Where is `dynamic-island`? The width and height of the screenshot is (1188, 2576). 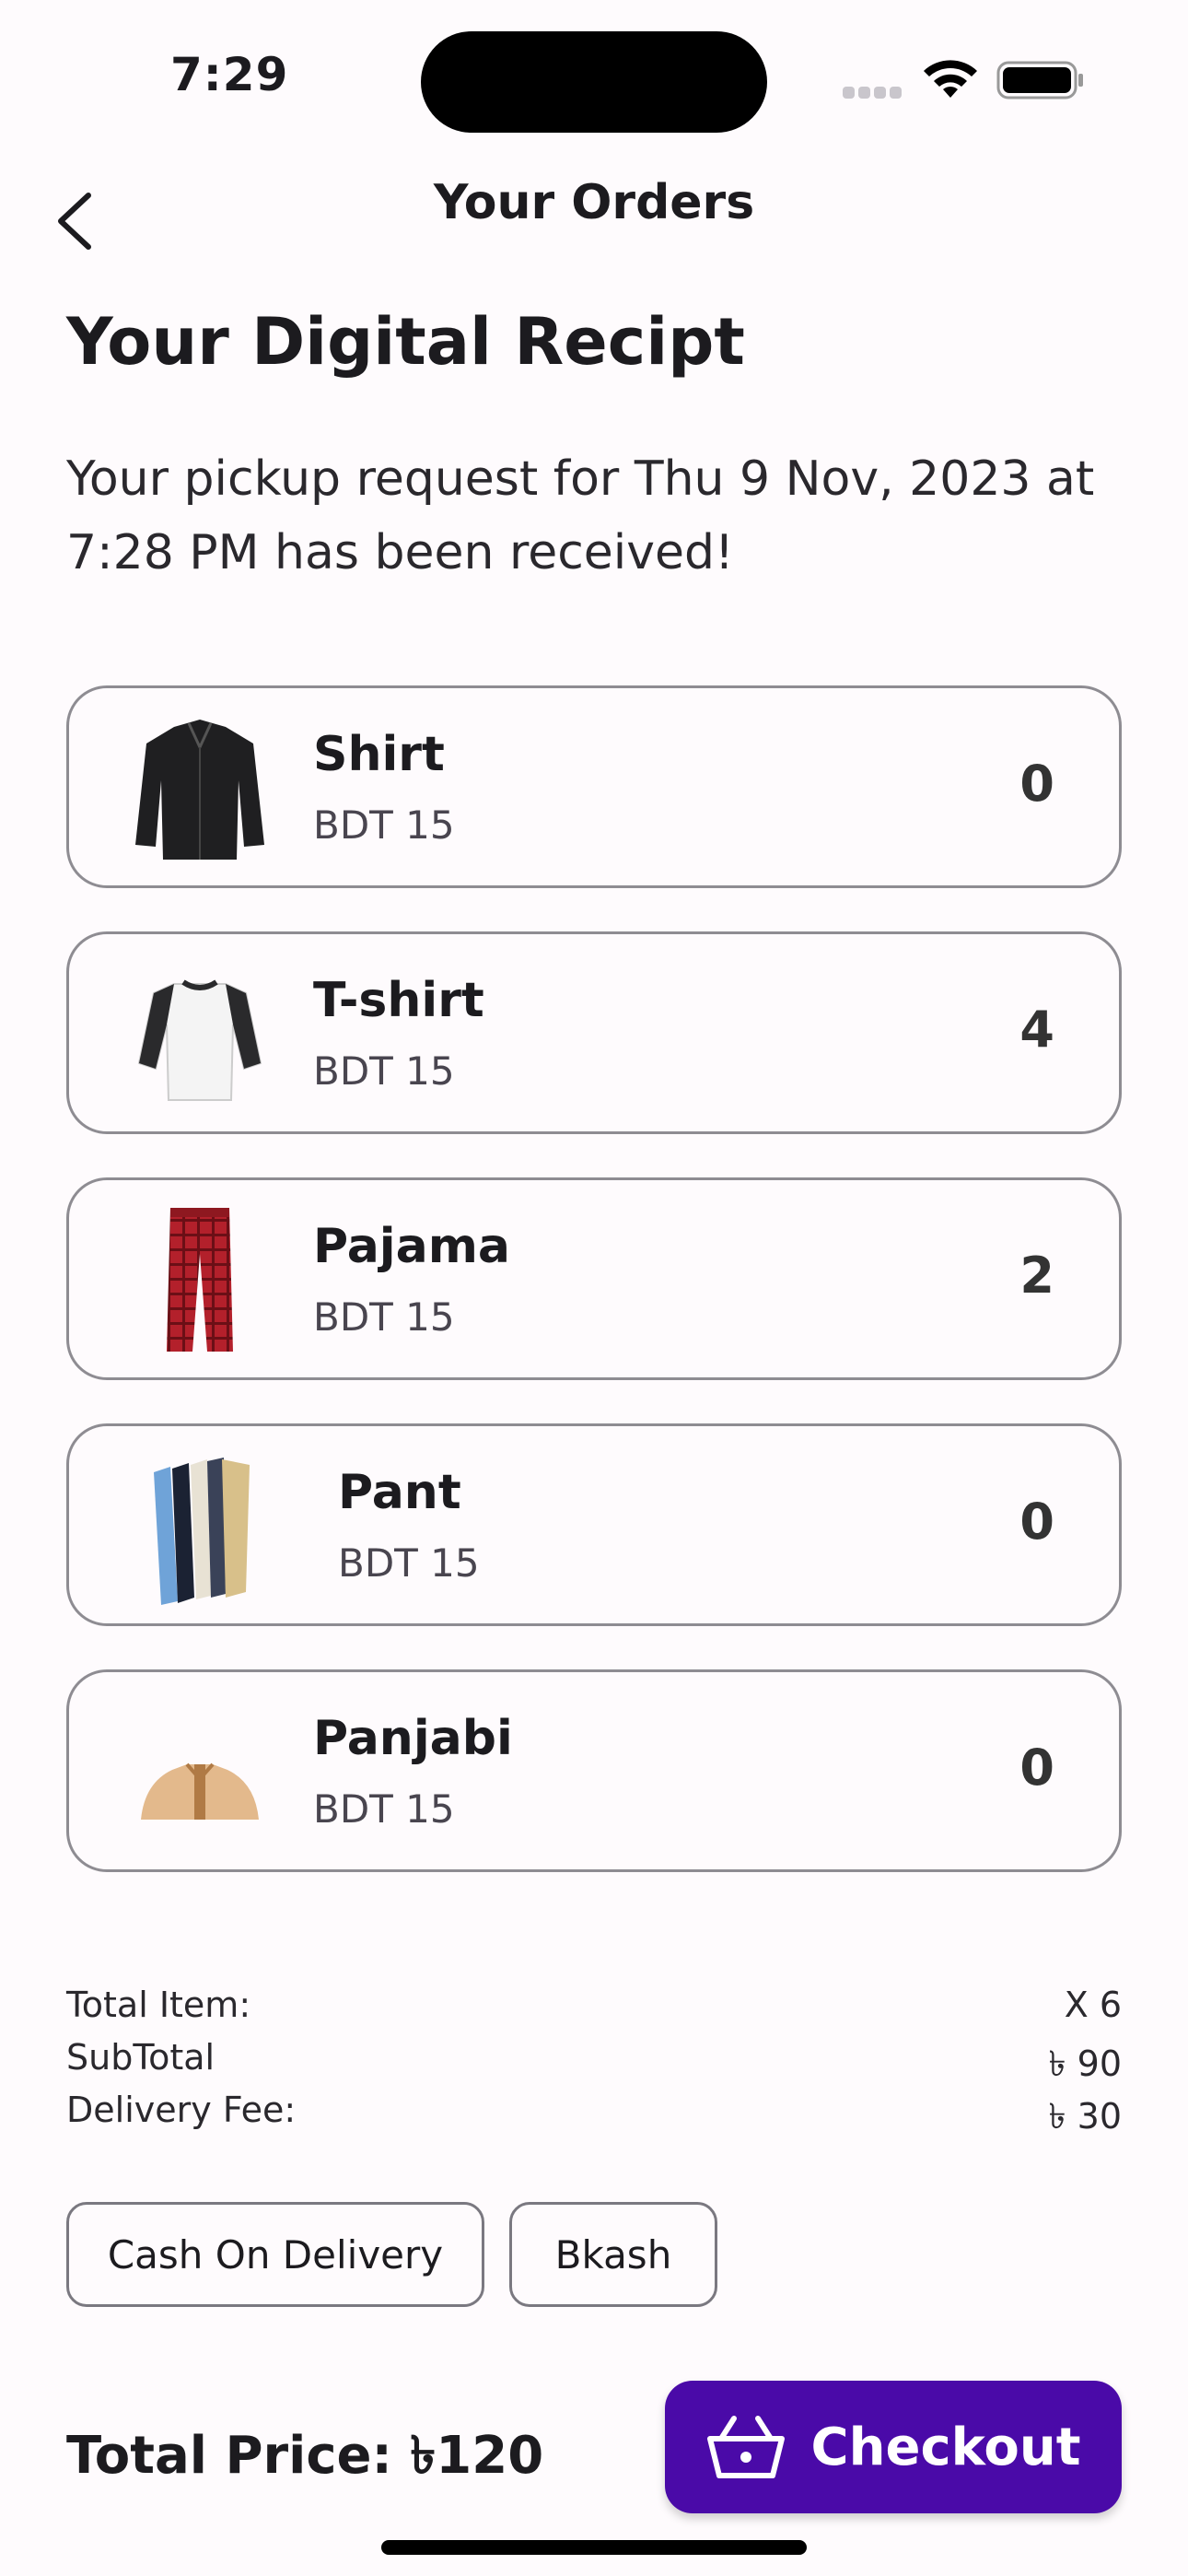 dynamic-island is located at coordinates (594, 82).